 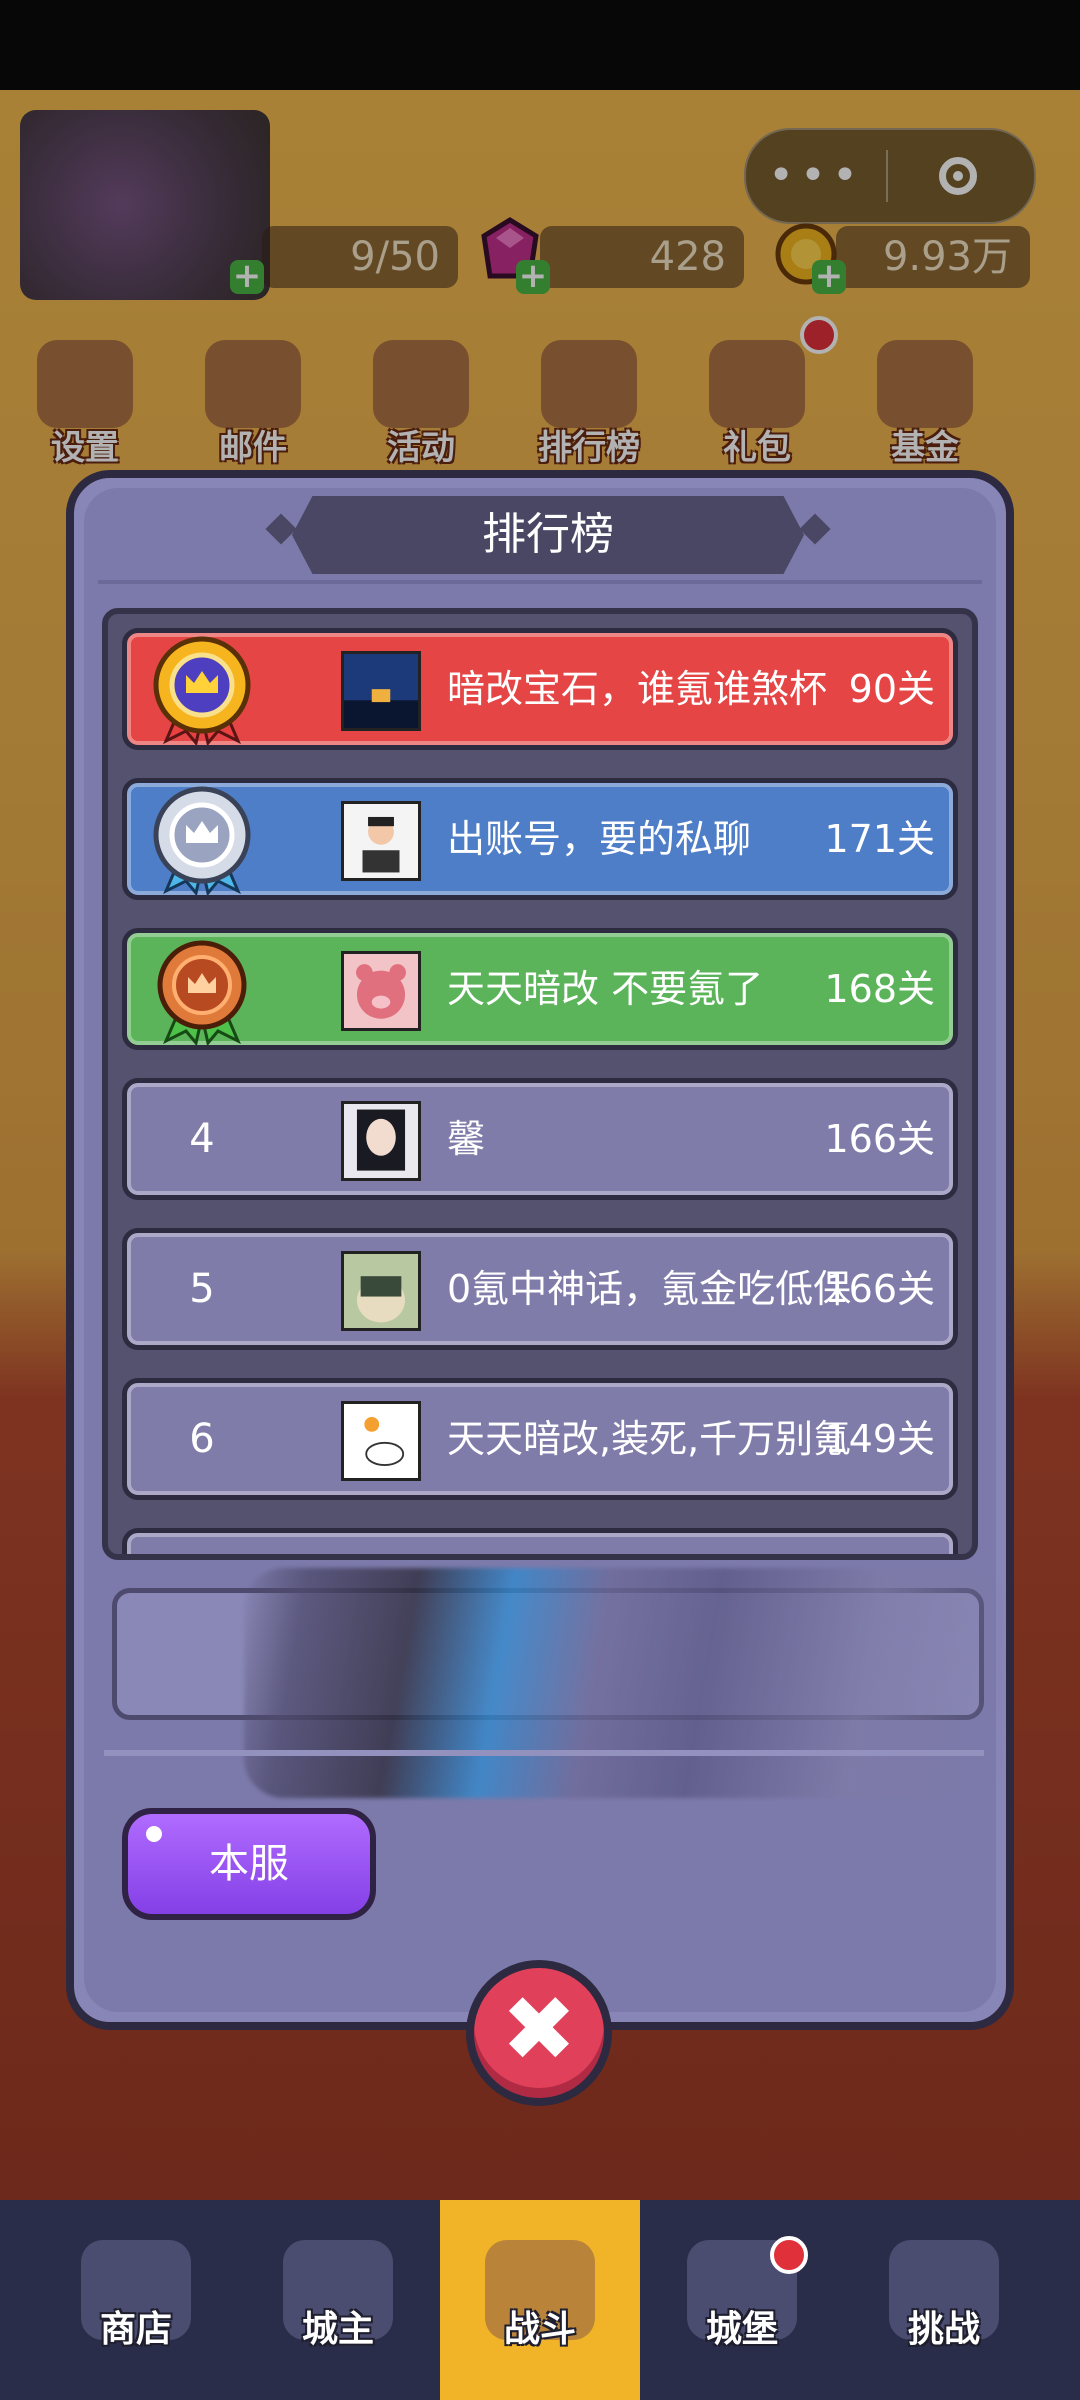 I want to click on ranking-row-2: 2 出账号，要的私聊 171关, so click(x=540, y=839).